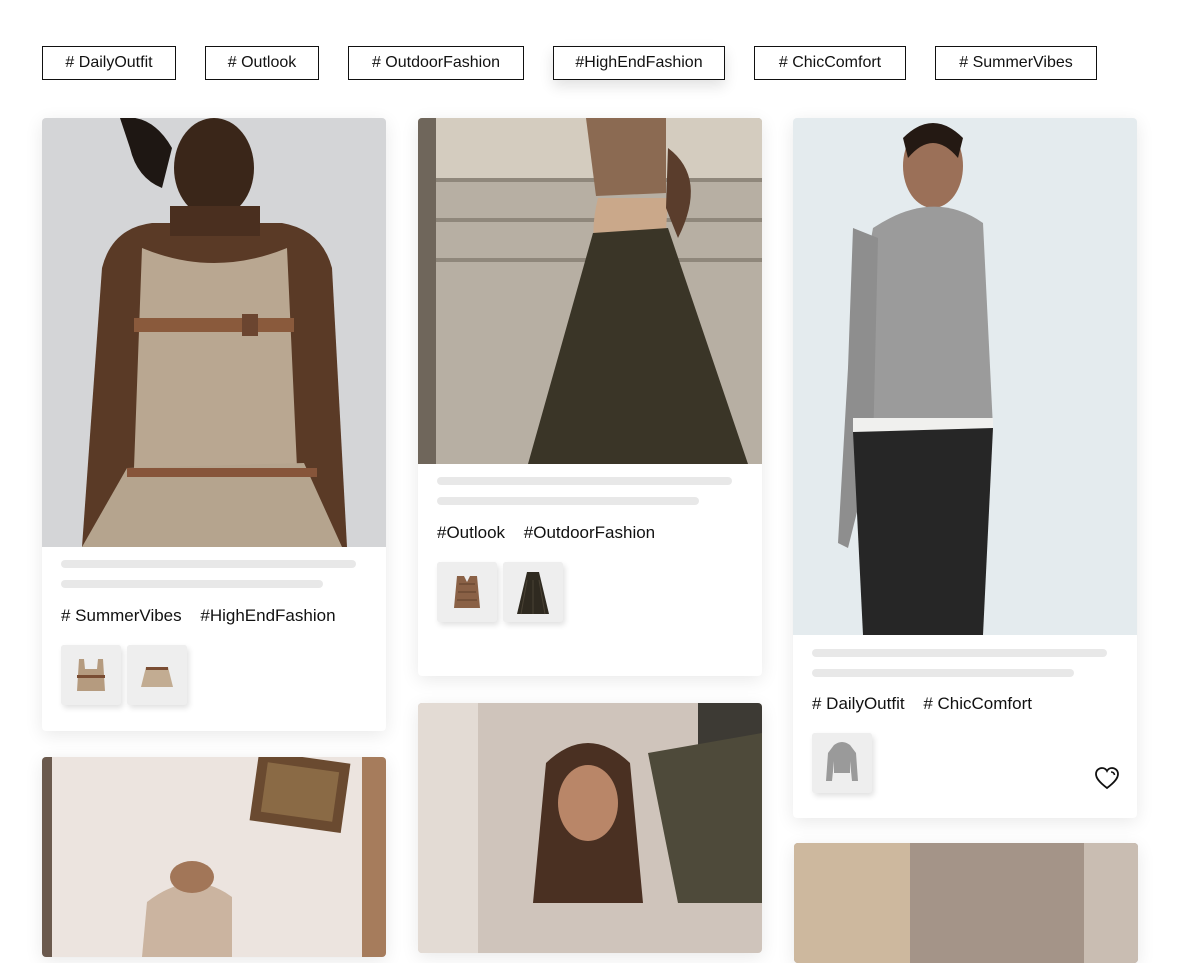 This screenshot has width=1200, height=963. Describe the element at coordinates (639, 63) in the screenshot. I see `tag-filter-high-end-fashion: #HighEndFashion` at that location.